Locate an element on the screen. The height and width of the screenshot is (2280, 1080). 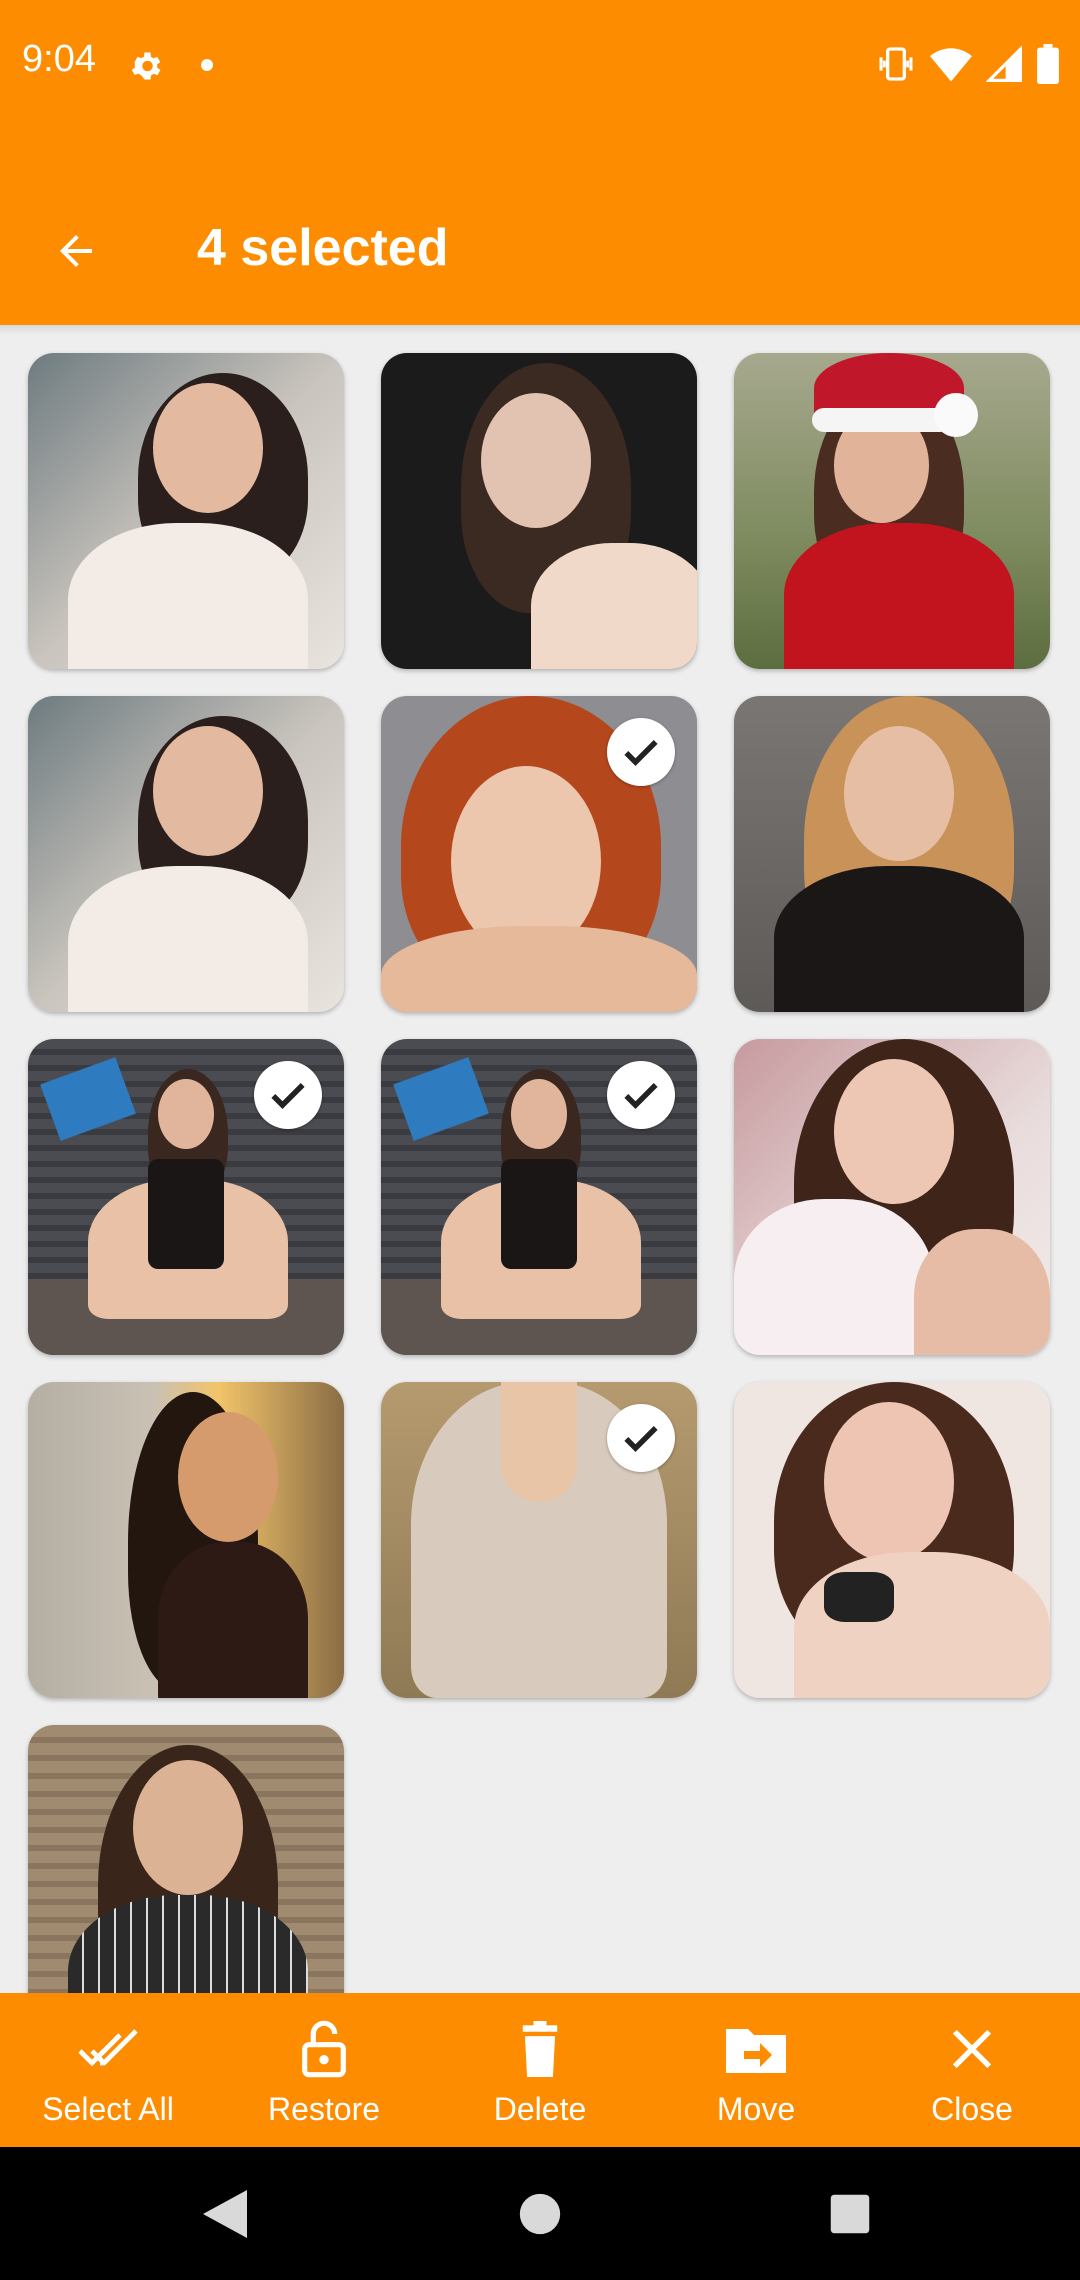
move-button: Move is located at coordinates (756, 2070).